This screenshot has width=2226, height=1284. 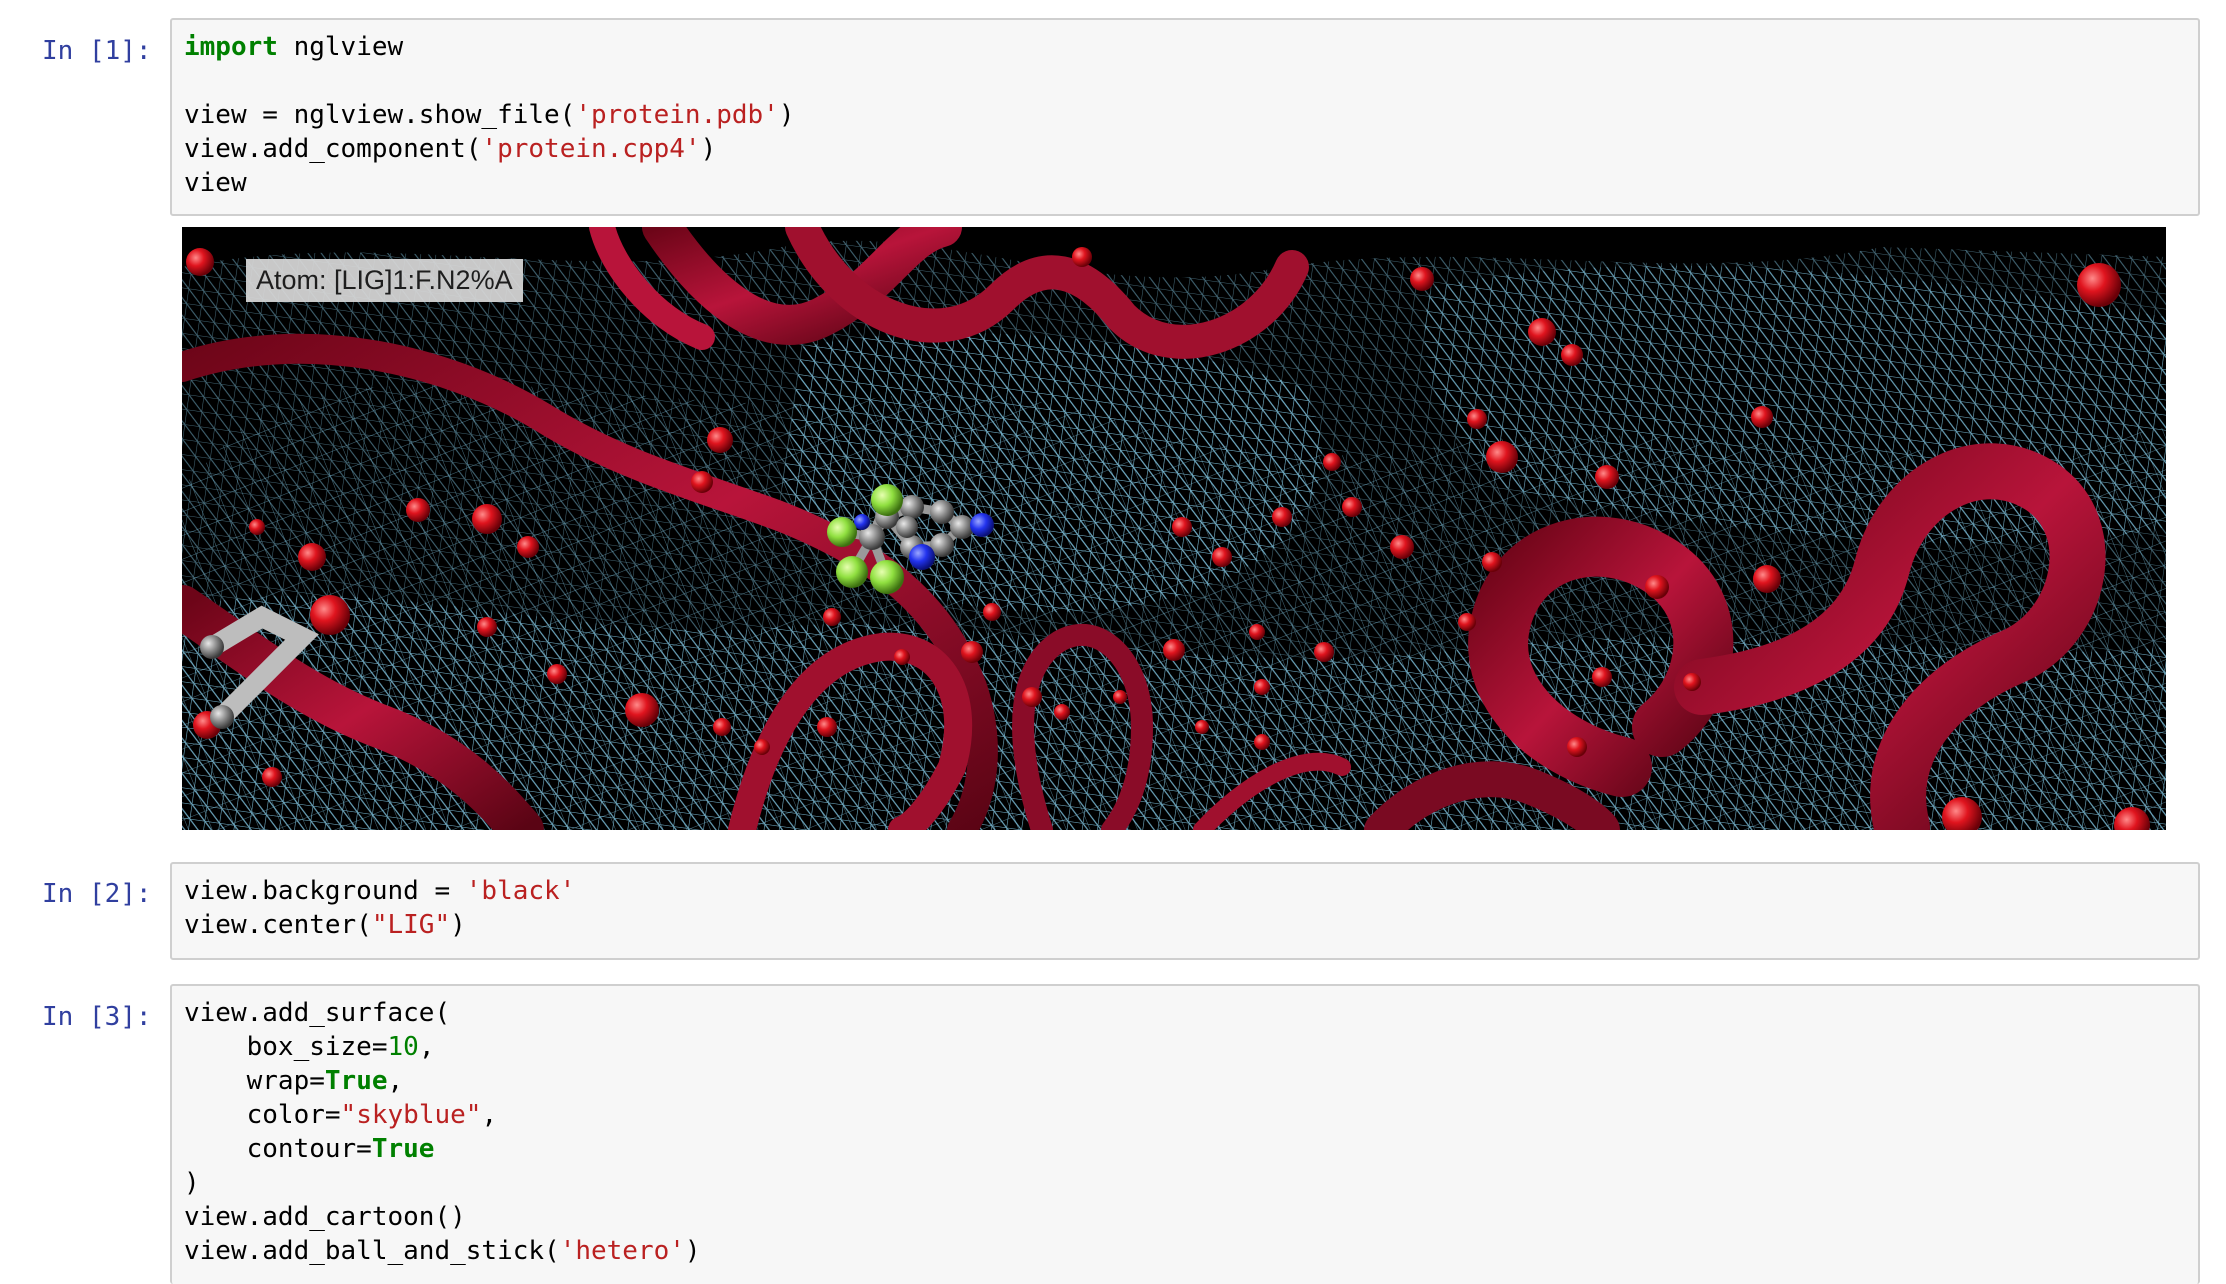 I want to click on code-string: "LIG", so click(x=411, y=925).